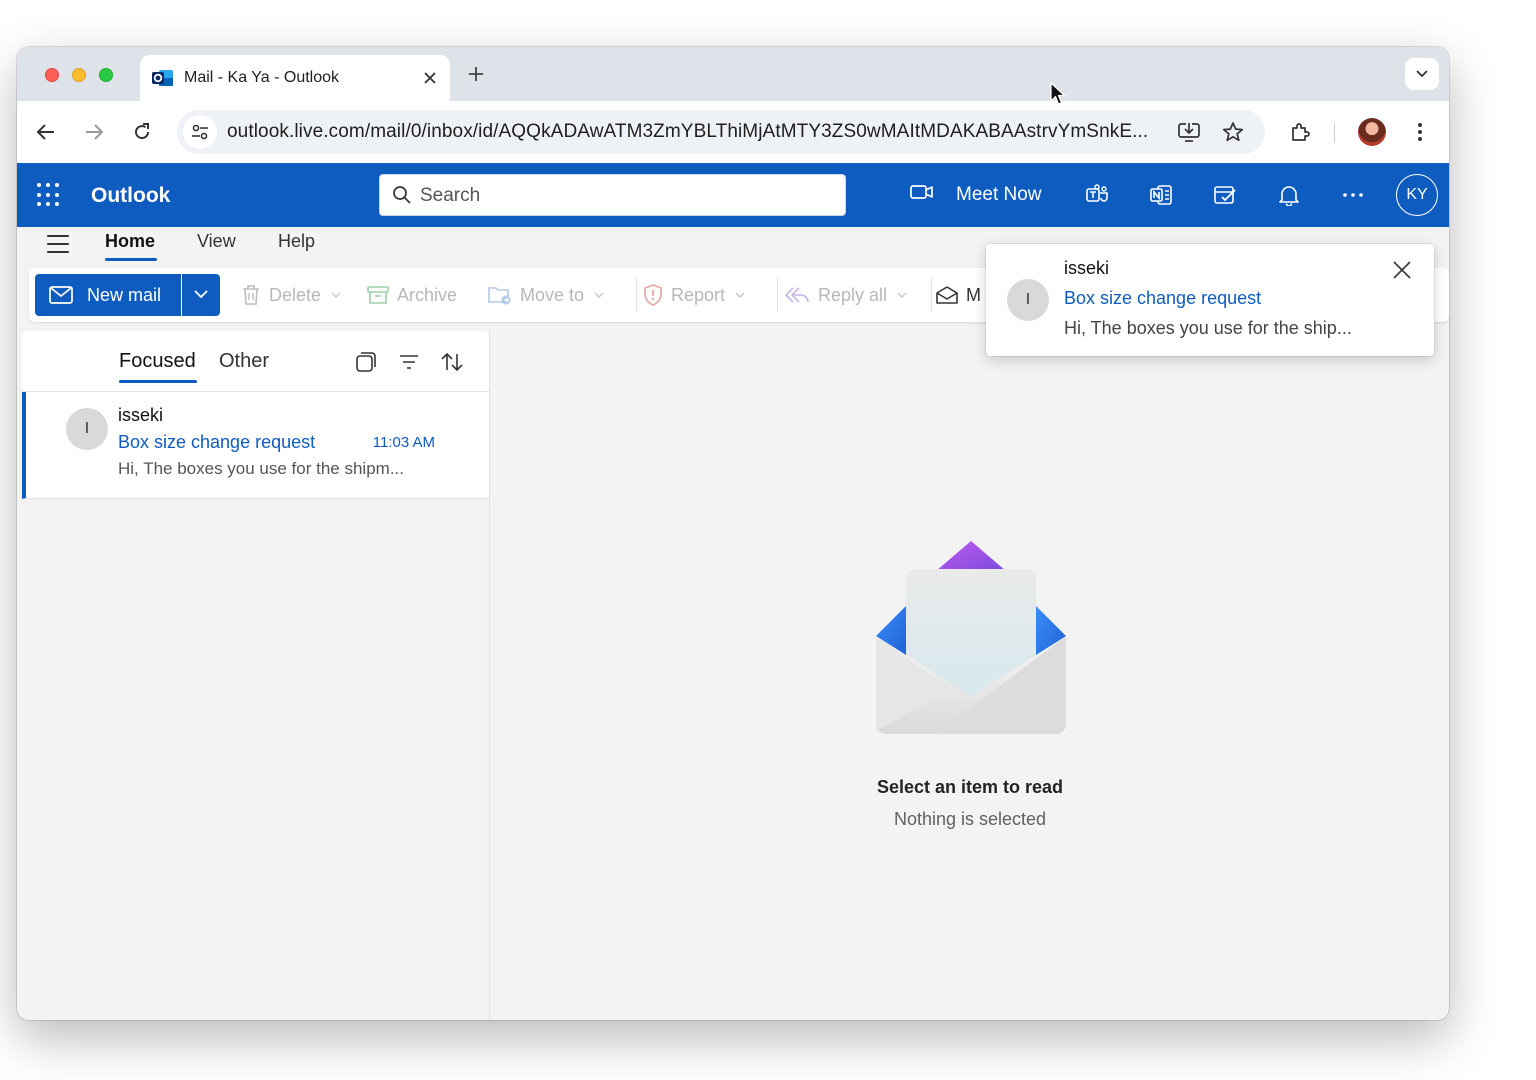  Describe the element at coordinates (217, 442) in the screenshot. I see `message-subject: Box size change request` at that location.